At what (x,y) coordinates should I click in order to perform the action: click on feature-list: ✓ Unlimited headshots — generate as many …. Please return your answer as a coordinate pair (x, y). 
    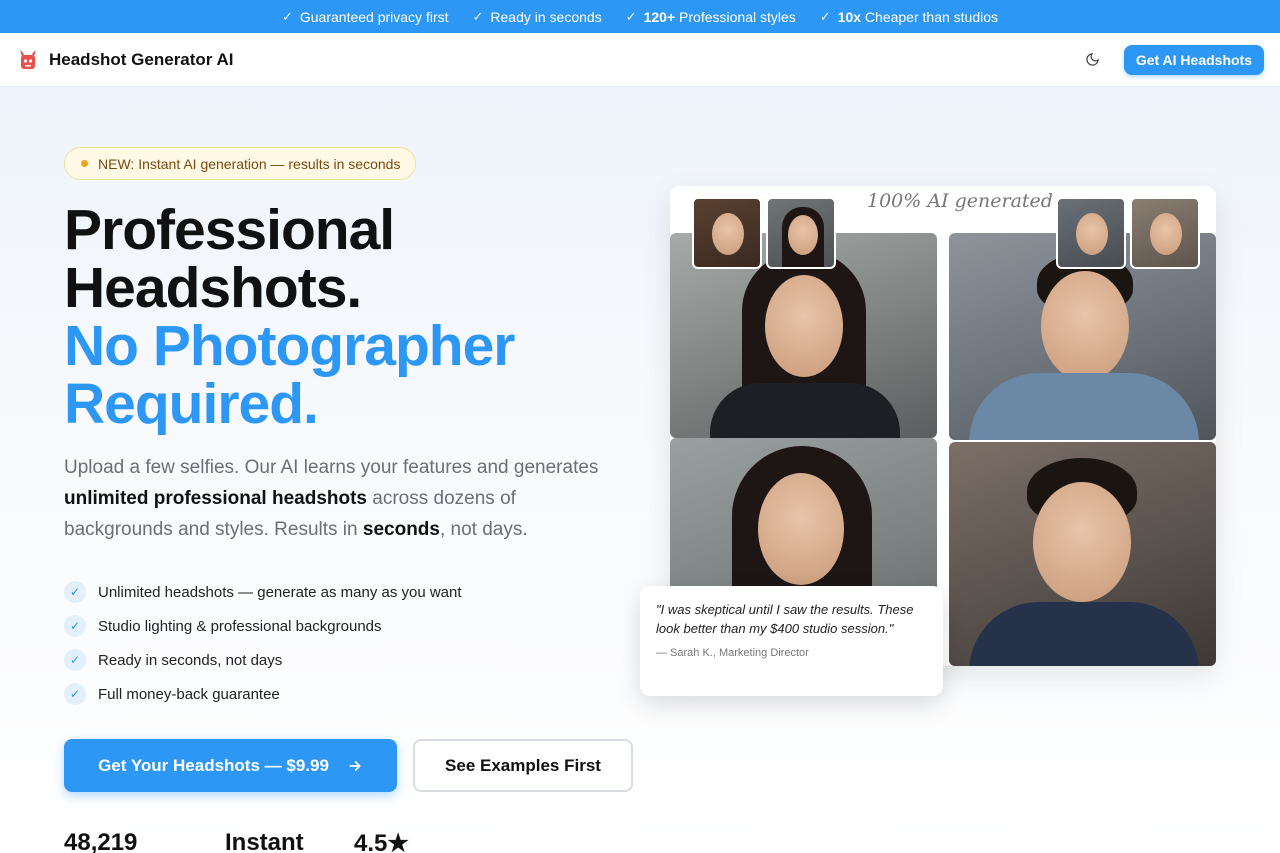
    Looking at the image, I should click on (263, 643).